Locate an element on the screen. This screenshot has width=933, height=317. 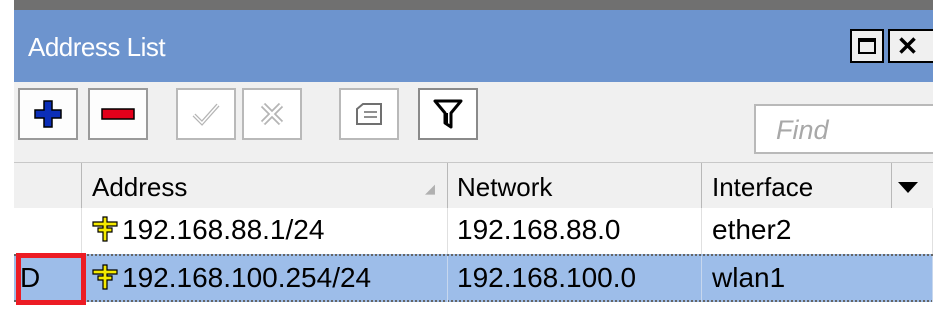
find-placeholder: Find is located at coordinates (802, 130).